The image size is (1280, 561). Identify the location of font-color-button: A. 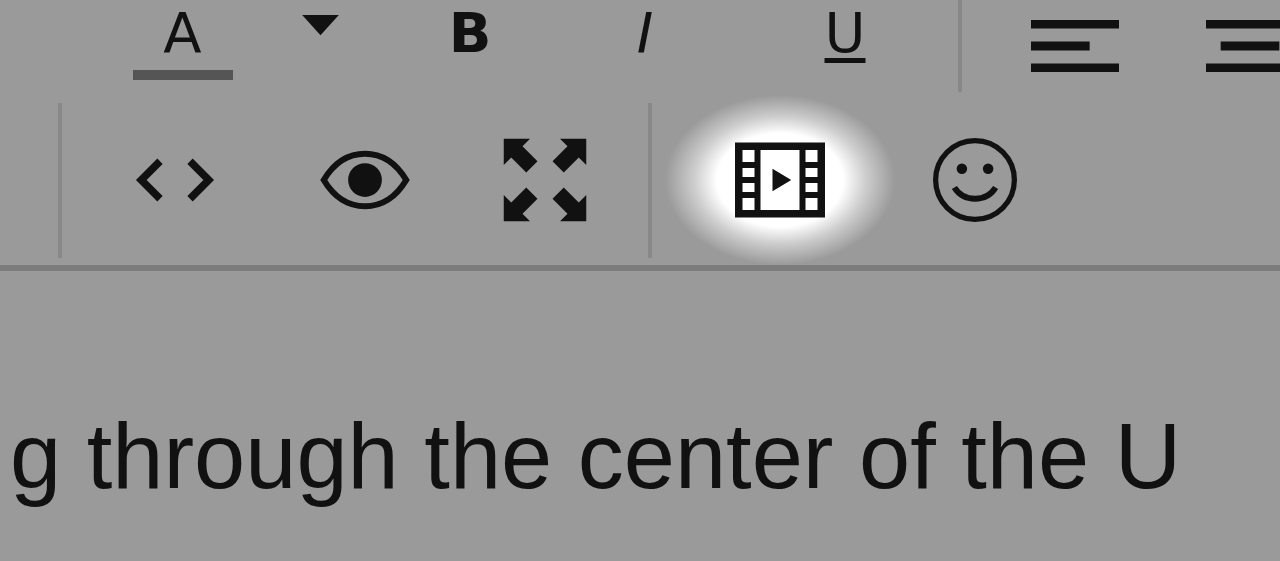
(182, 44).